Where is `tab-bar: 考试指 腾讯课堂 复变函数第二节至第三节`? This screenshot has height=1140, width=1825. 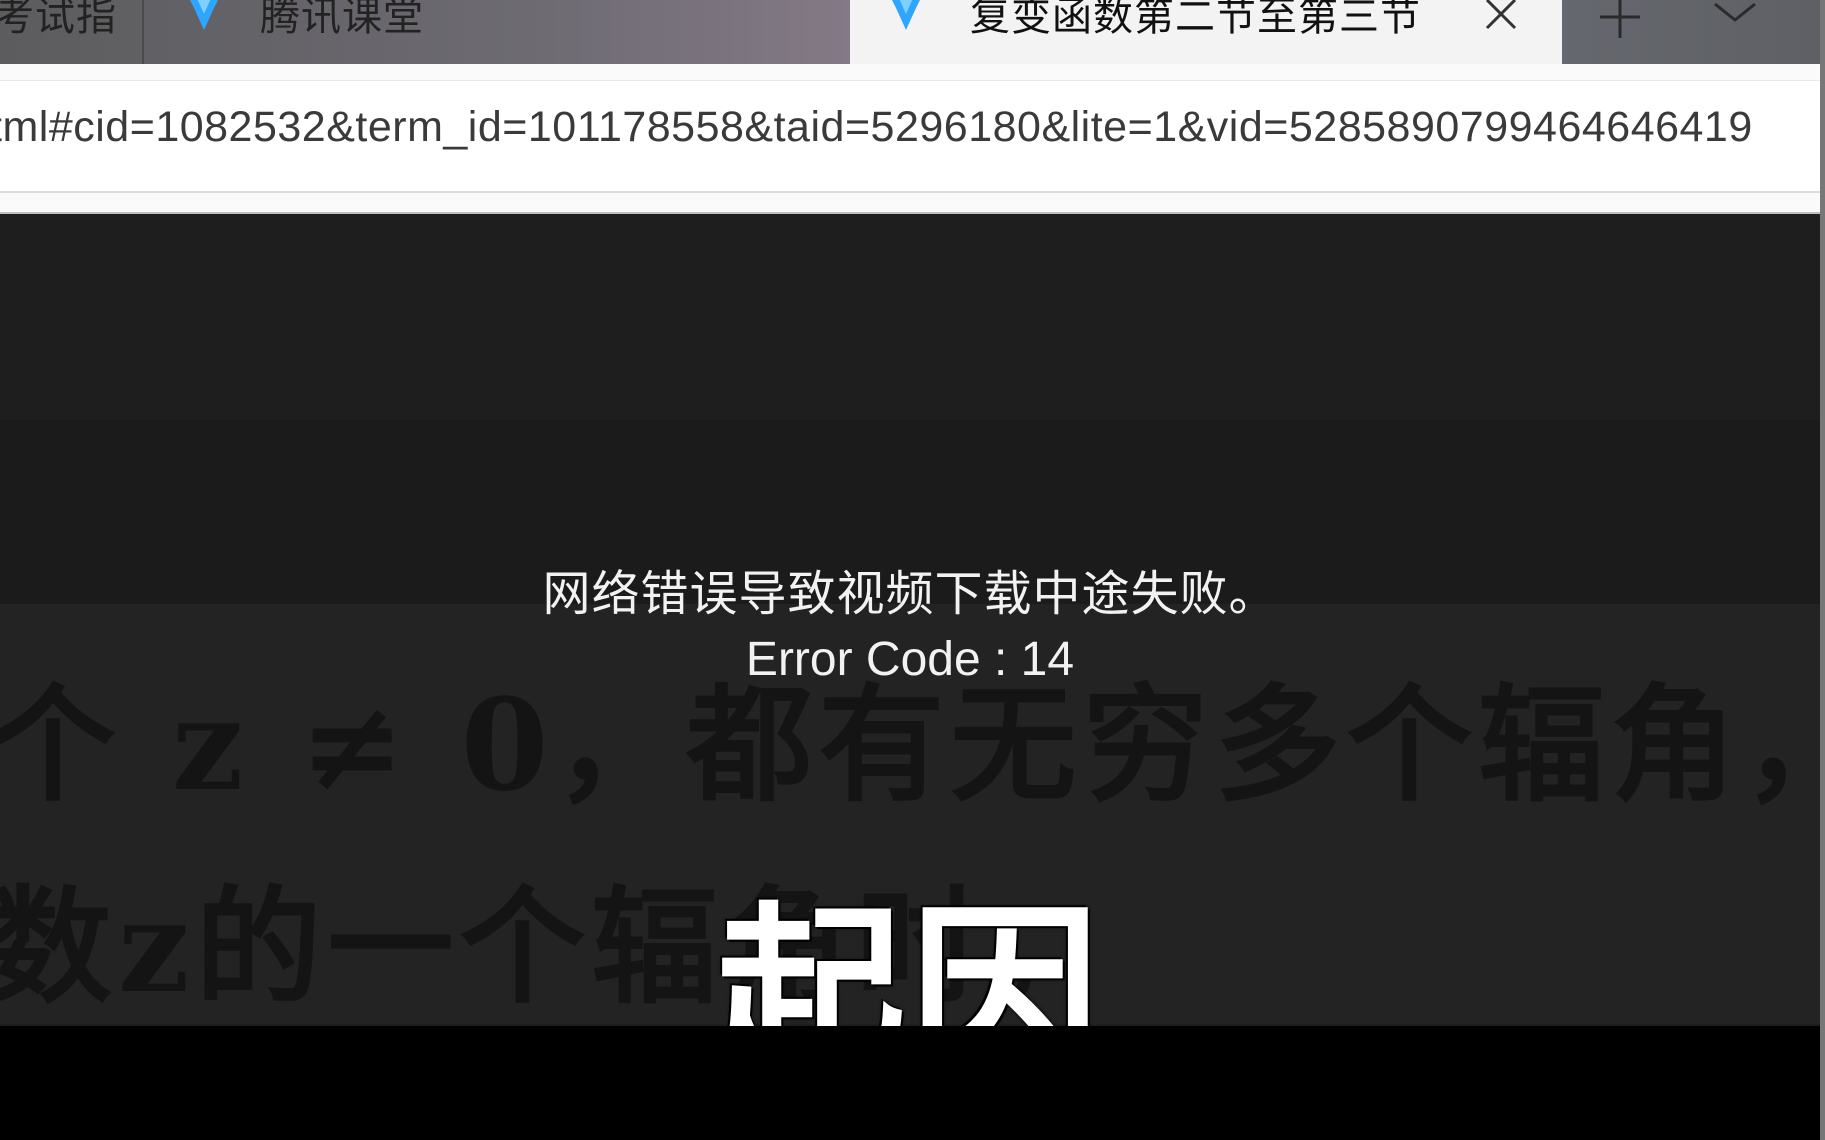 tab-bar: 考试指 腾讯课堂 复变函数第二节至第三节 is located at coordinates (912, 32).